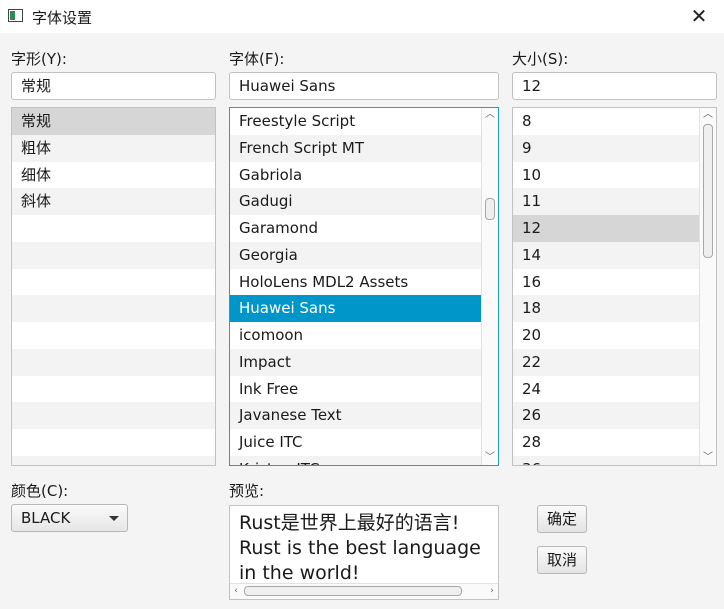  I want to click on size-list-item: 20, so click(606, 335).